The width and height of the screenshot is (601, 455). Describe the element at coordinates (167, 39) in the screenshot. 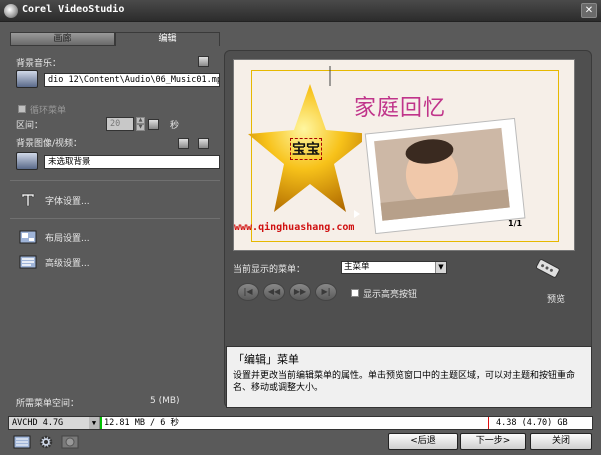

I see `tab-edit: 编辑` at that location.